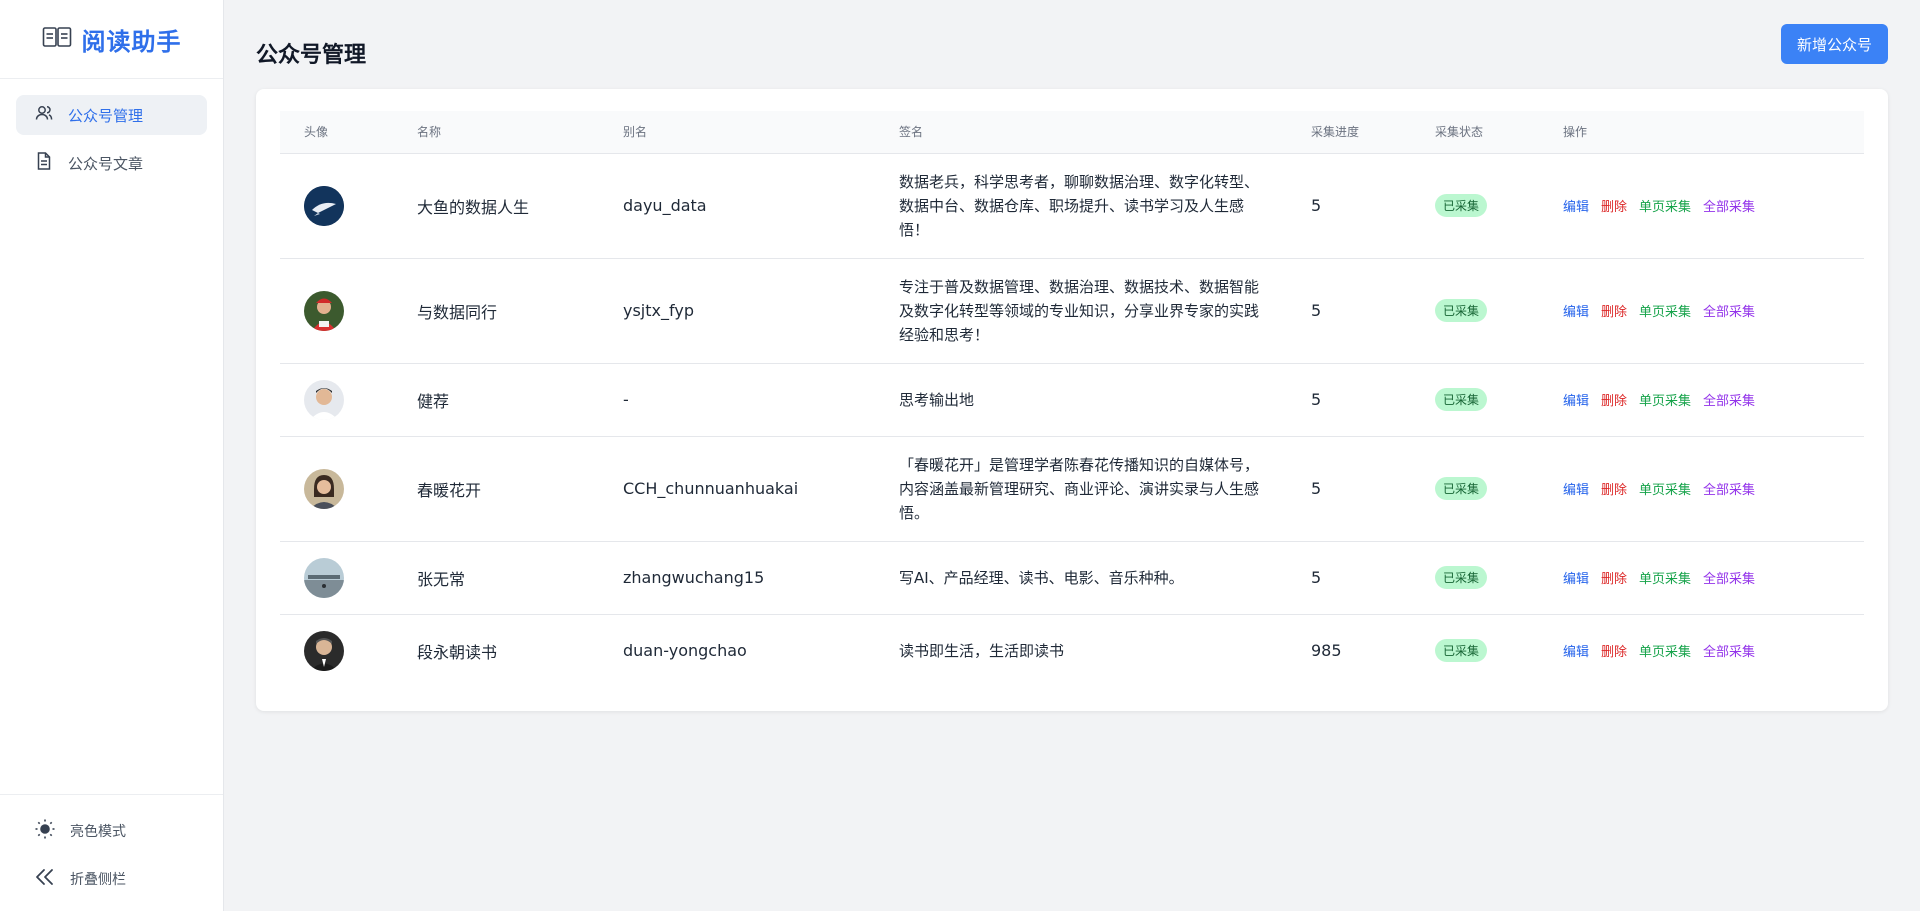 Image resolution: width=1920 pixels, height=911 pixels. I want to click on column-header-progress: 采集进度, so click(1349, 132).